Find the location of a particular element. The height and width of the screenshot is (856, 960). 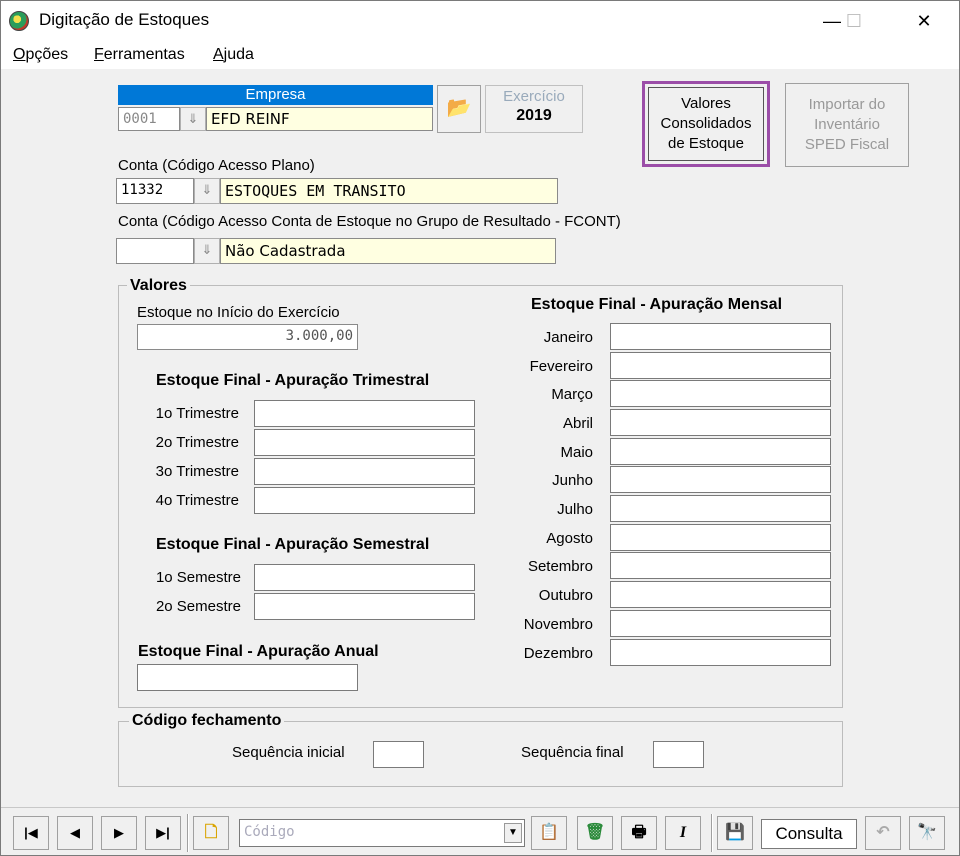

next-icon: ▶ is located at coordinates (119, 832).